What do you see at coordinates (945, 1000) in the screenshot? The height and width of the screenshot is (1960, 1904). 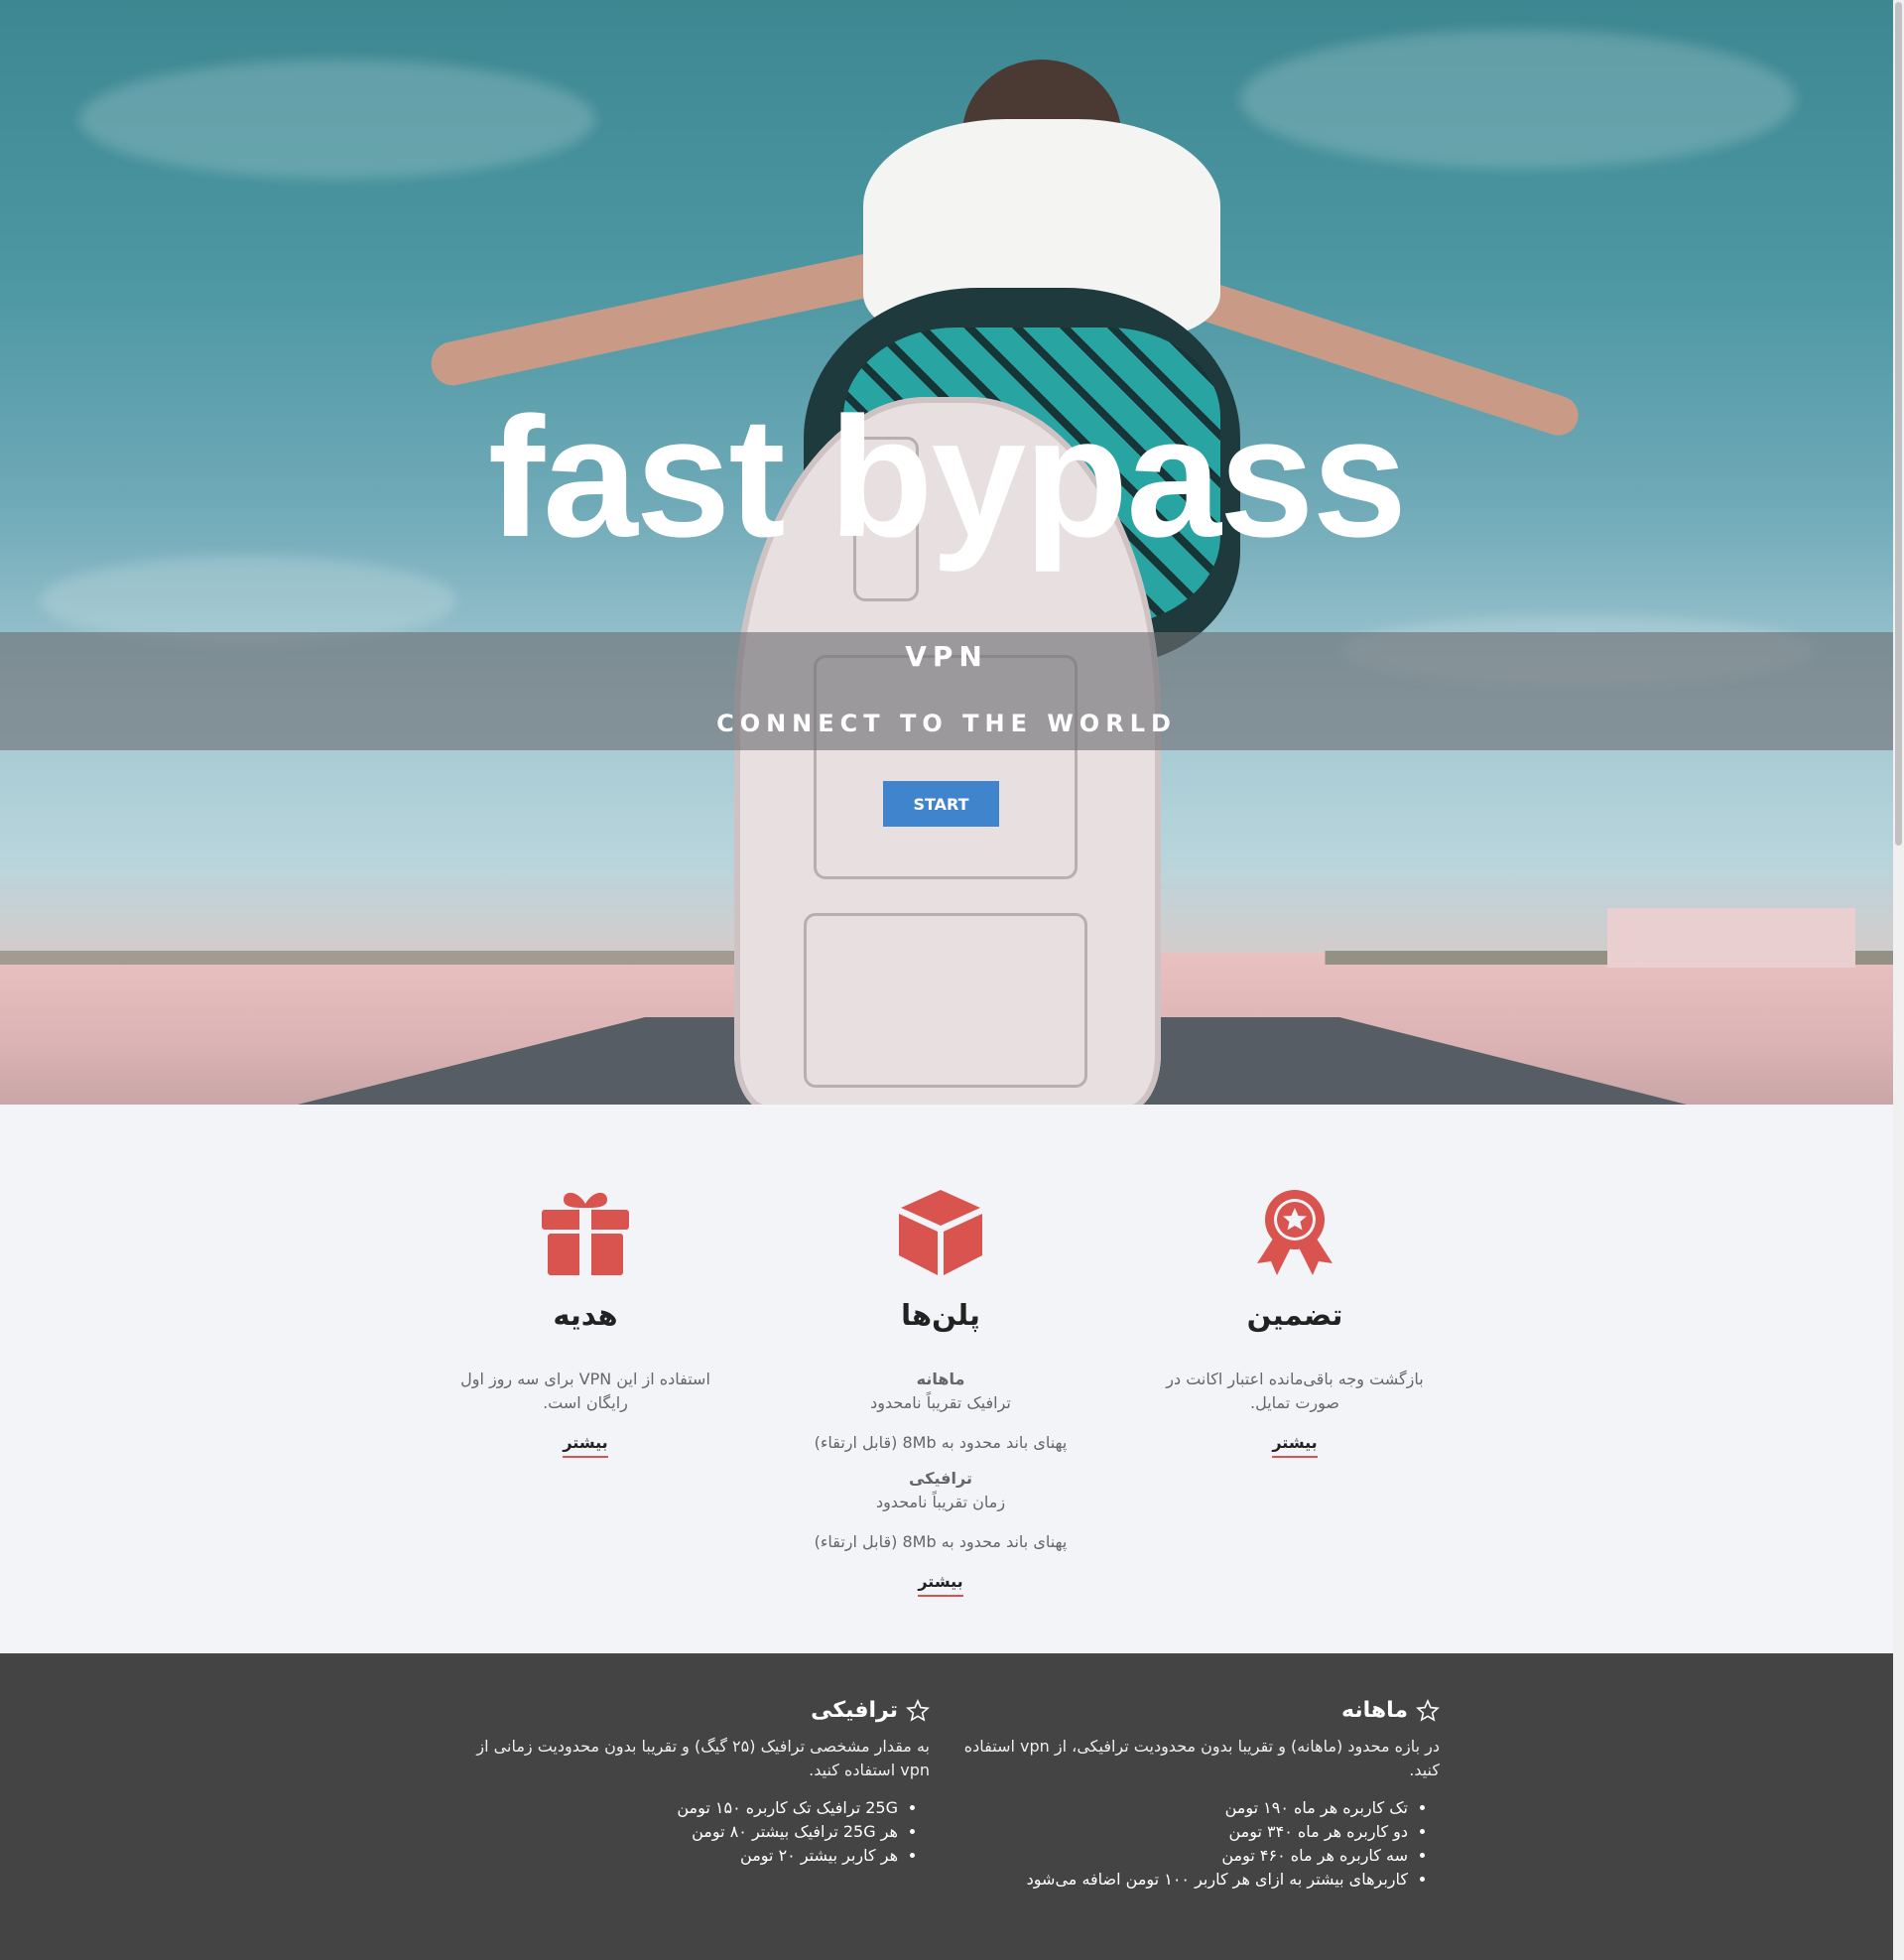 I see `shoe-groove` at bounding box center [945, 1000].